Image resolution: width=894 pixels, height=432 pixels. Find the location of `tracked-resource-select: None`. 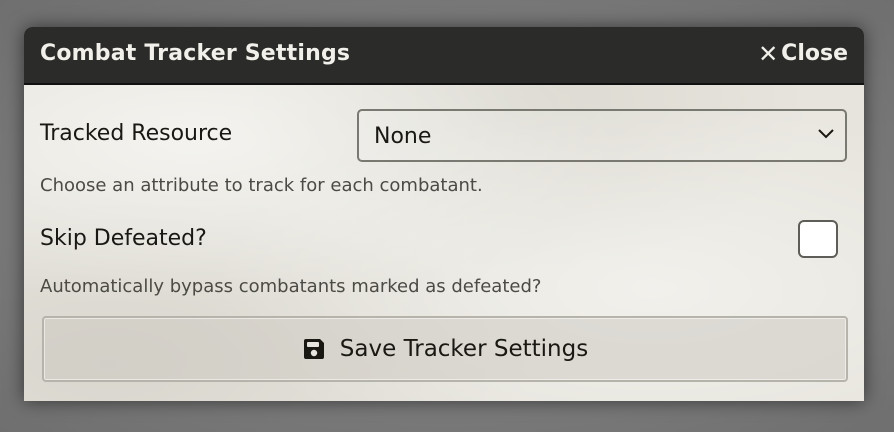

tracked-resource-select: None is located at coordinates (602, 135).